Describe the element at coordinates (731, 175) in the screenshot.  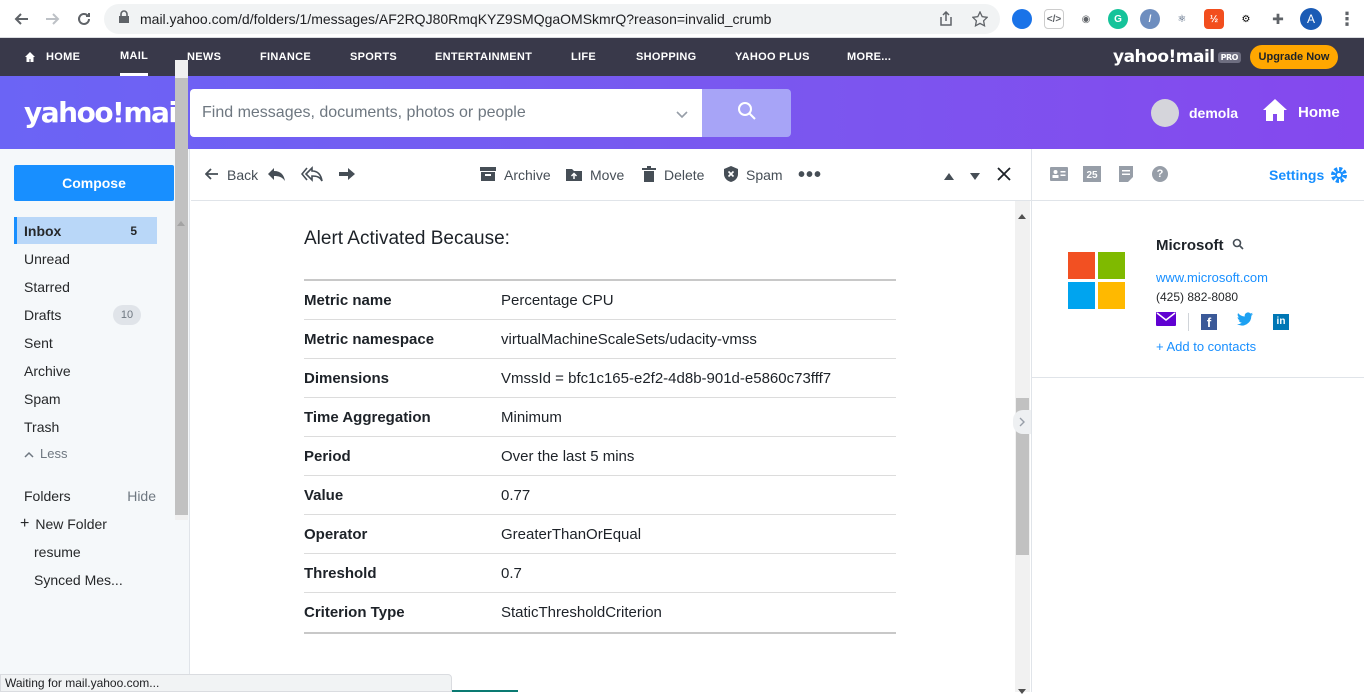
I see `shield-icon` at that location.